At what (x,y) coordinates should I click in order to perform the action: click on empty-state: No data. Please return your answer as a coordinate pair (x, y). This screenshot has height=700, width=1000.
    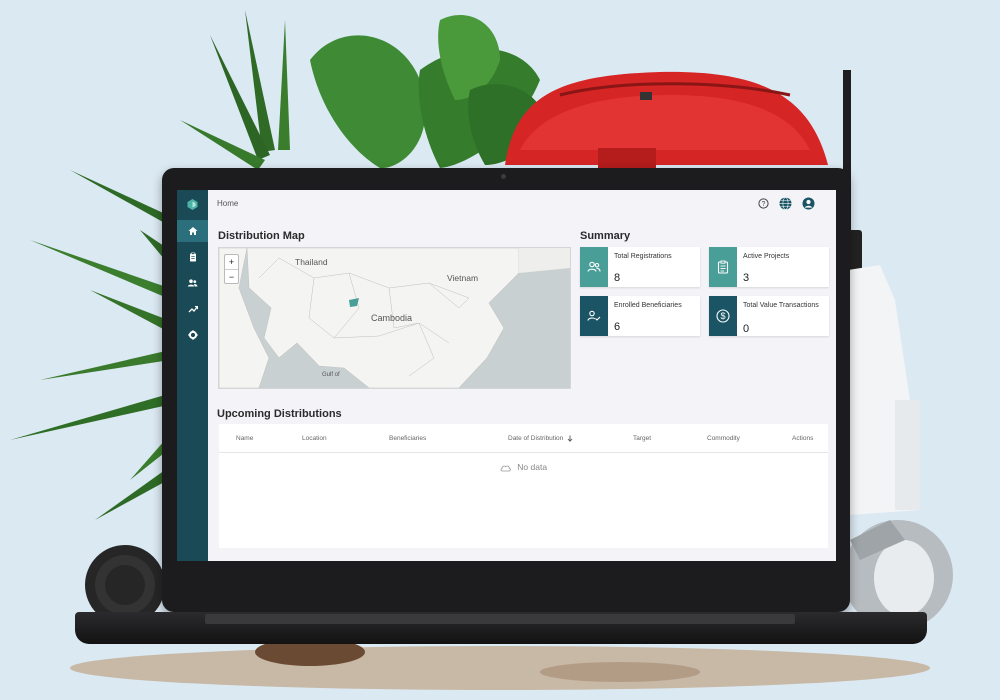
    Looking at the image, I should click on (523, 467).